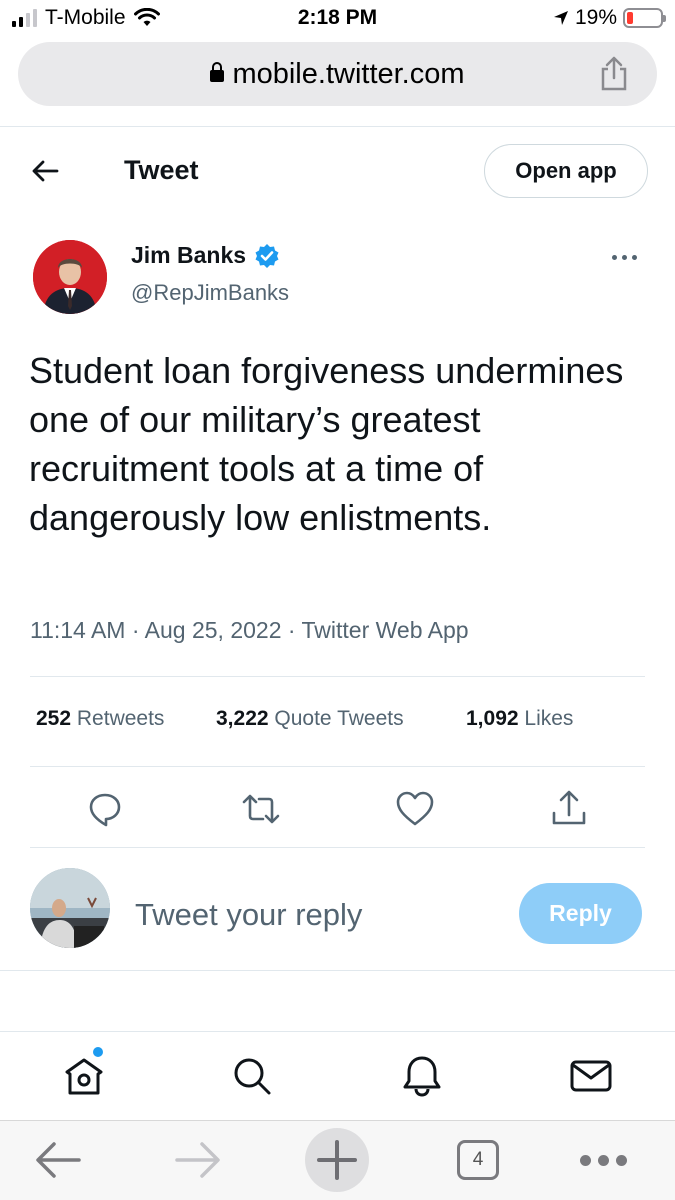 This screenshot has width=675, height=1200. What do you see at coordinates (422, 1076) in the screenshot?
I see `notifications-icon` at bounding box center [422, 1076].